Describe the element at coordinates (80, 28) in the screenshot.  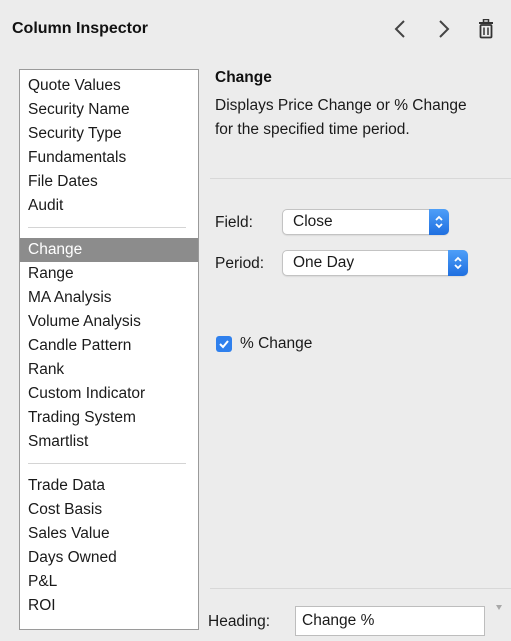
I see `window-title: Column Inspector` at that location.